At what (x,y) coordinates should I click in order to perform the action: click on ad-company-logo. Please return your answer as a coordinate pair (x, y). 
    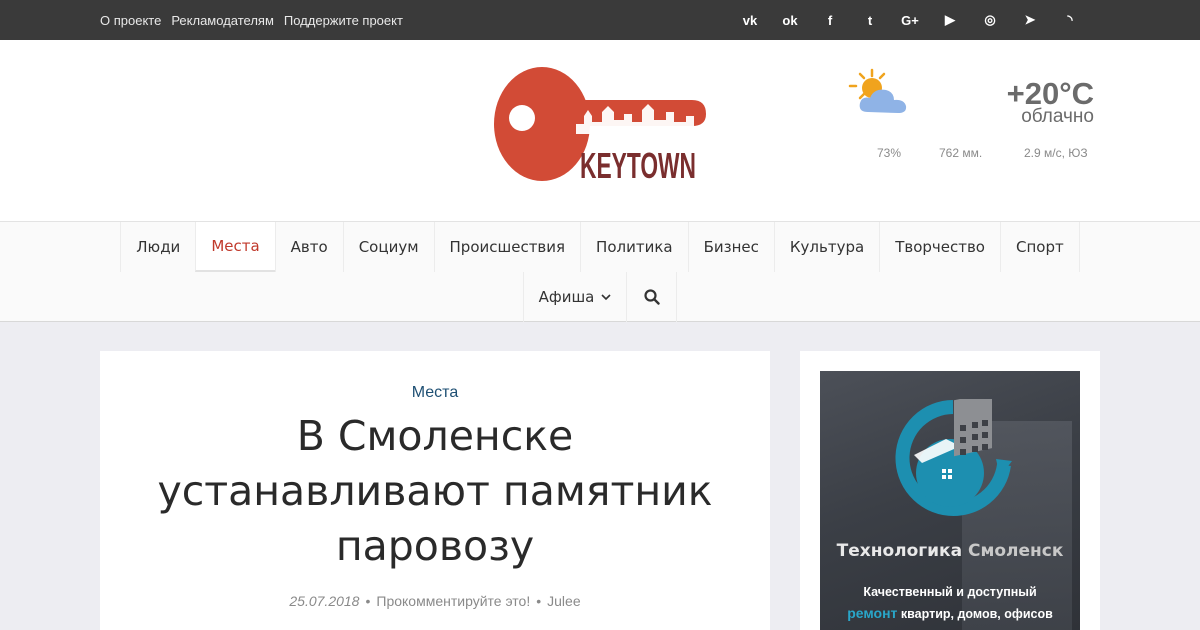
    Looking at the image, I should click on (953, 457).